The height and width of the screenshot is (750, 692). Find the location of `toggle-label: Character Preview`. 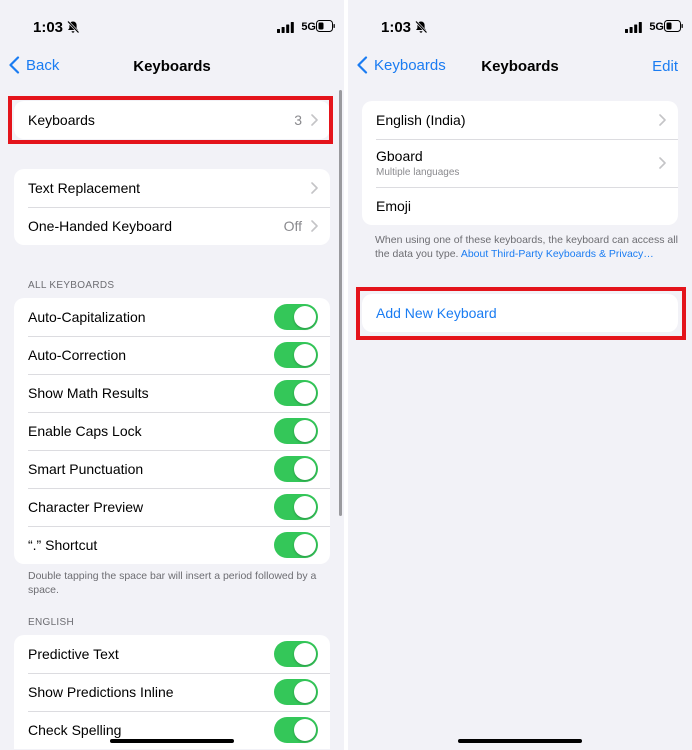

toggle-label: Character Preview is located at coordinates (86, 507).